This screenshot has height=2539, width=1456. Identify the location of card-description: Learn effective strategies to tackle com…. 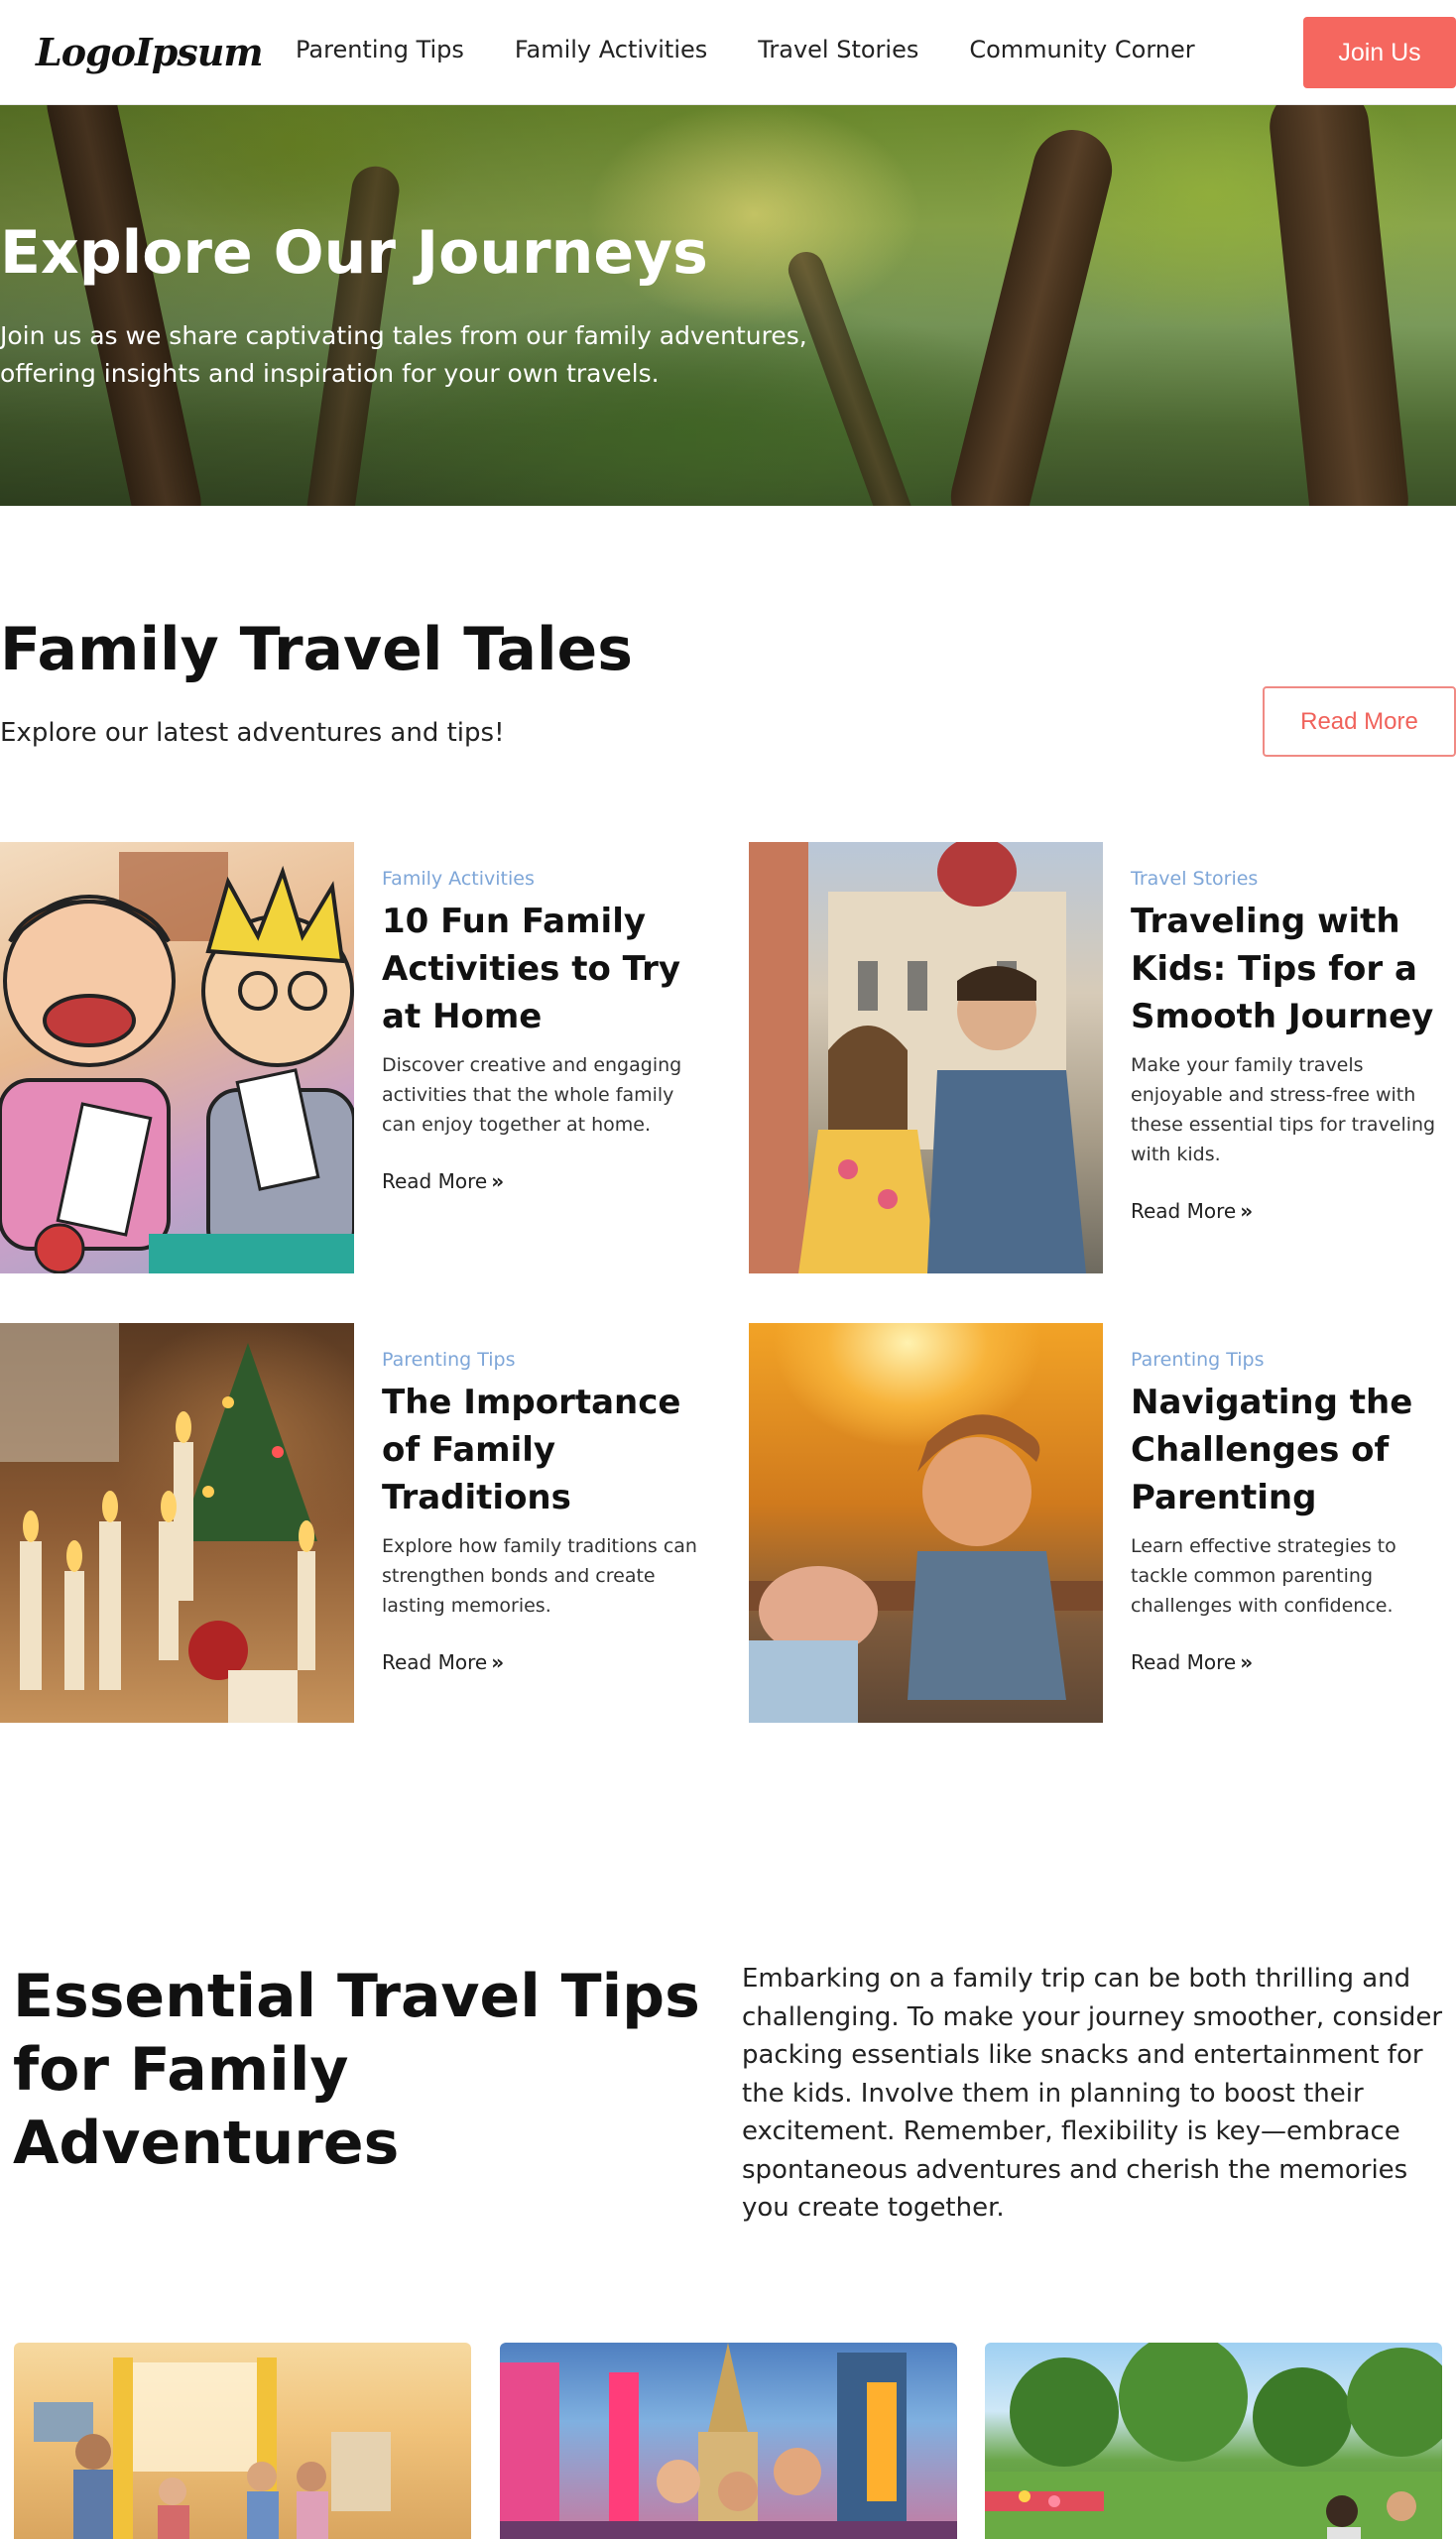
(1263, 1576).